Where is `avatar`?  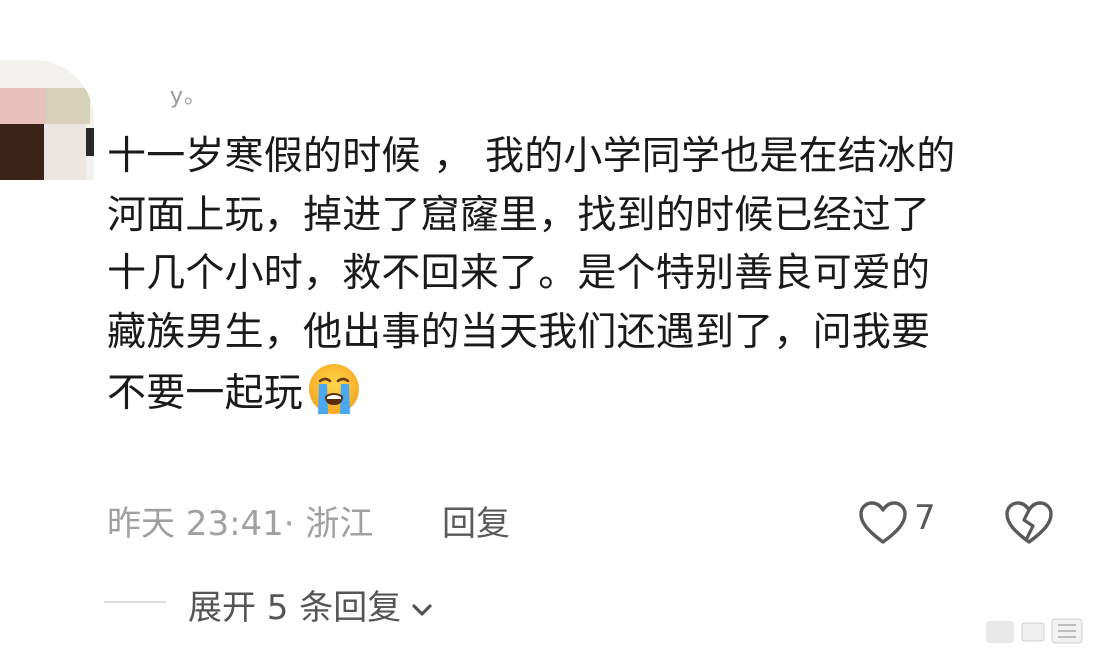
avatar is located at coordinates (47, 120).